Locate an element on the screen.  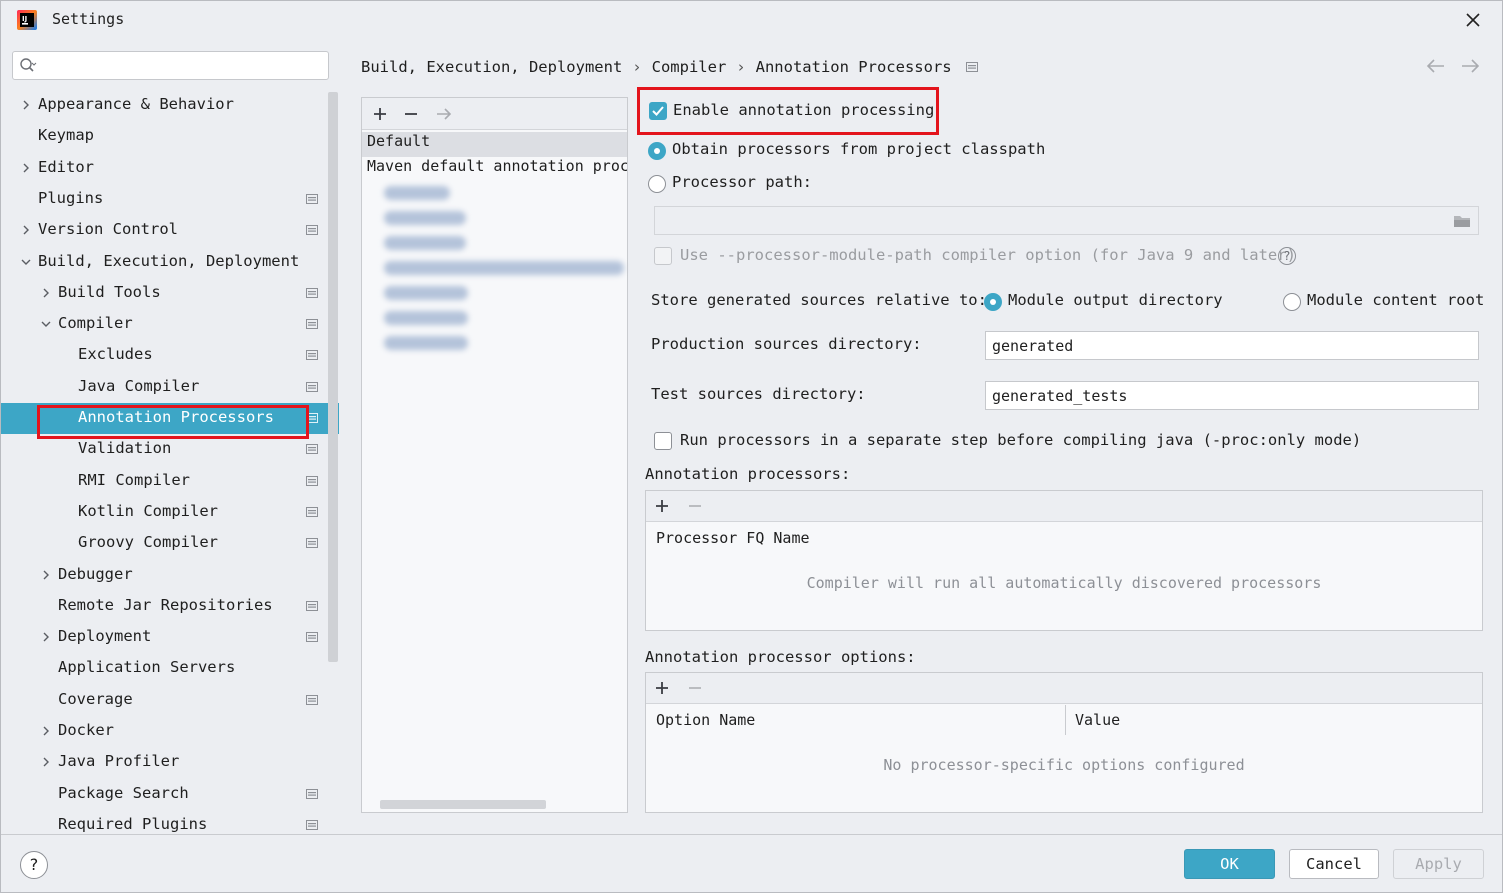
module-path-option-checkbox is located at coordinates (663, 256).